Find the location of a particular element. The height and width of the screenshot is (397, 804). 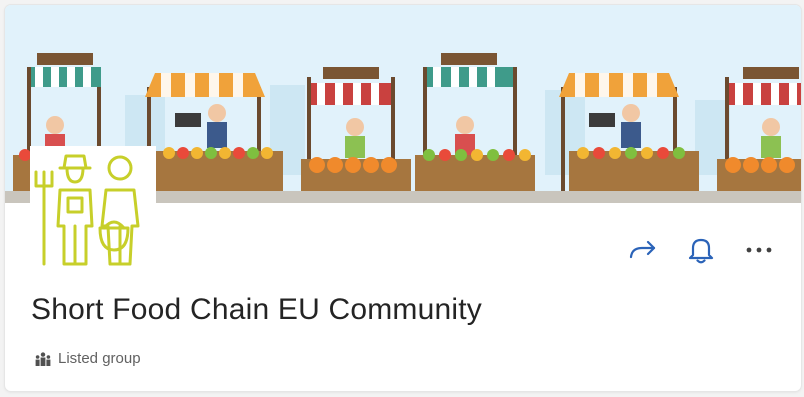

group-avatar is located at coordinates (93, 209).